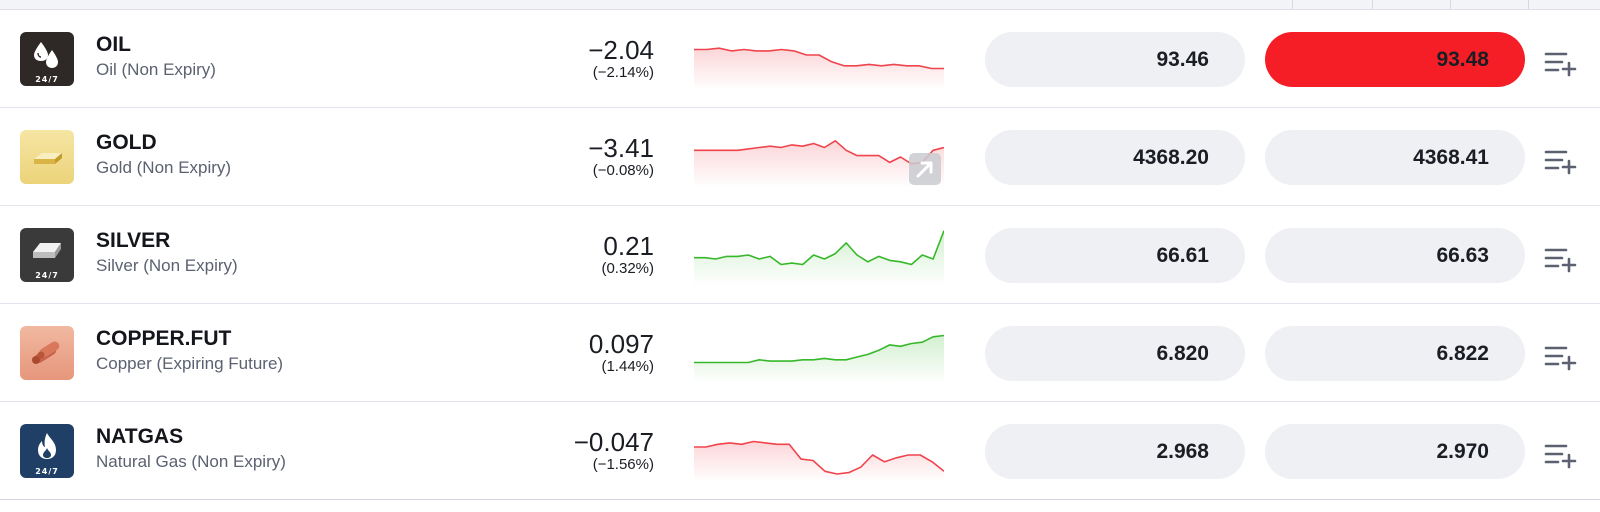  What do you see at coordinates (126, 142) in the screenshot?
I see `instrument-symbol: GOLD` at bounding box center [126, 142].